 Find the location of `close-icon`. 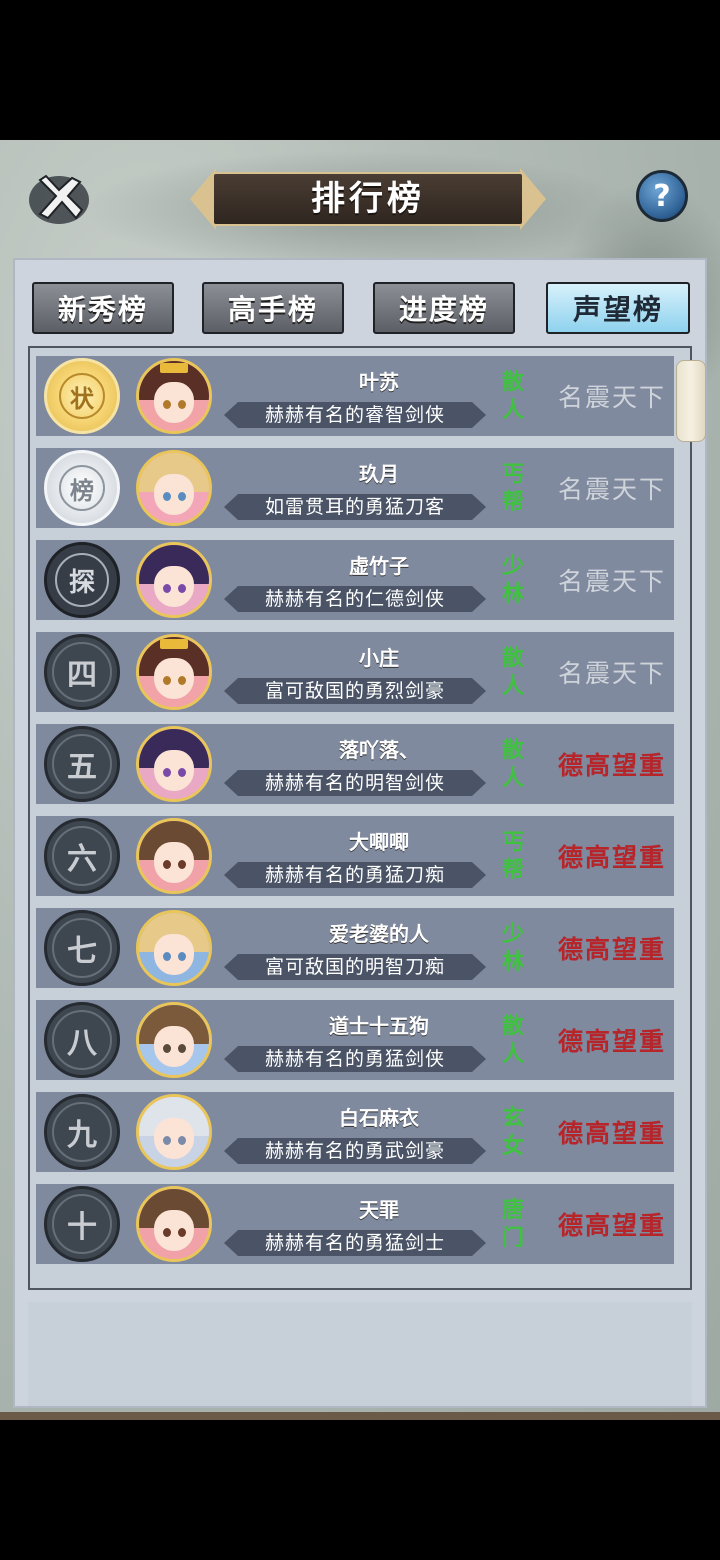

close-icon is located at coordinates (59, 199).